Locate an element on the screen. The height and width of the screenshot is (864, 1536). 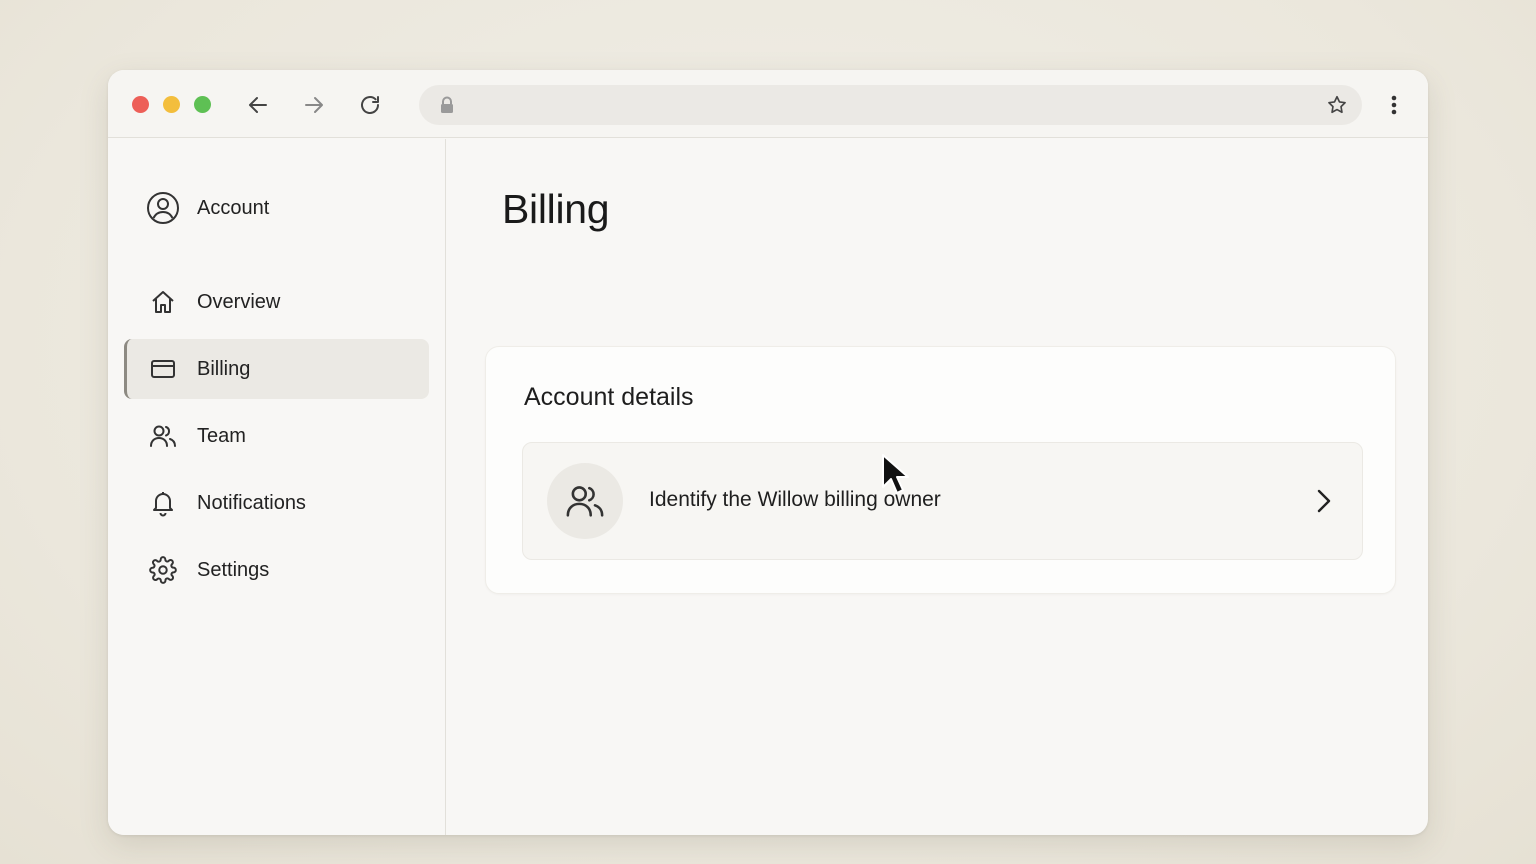
page-title: Billing is located at coordinates (556, 209).